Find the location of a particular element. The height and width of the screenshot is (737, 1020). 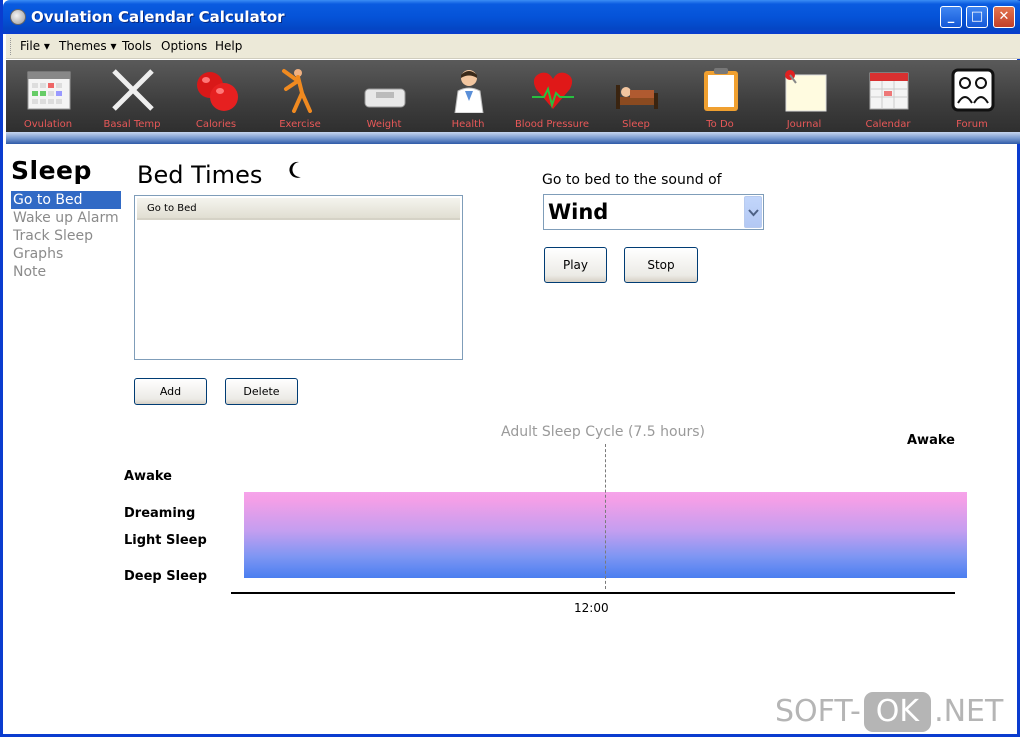

toolbar-sleep: Sleep is located at coordinates (636, 97).